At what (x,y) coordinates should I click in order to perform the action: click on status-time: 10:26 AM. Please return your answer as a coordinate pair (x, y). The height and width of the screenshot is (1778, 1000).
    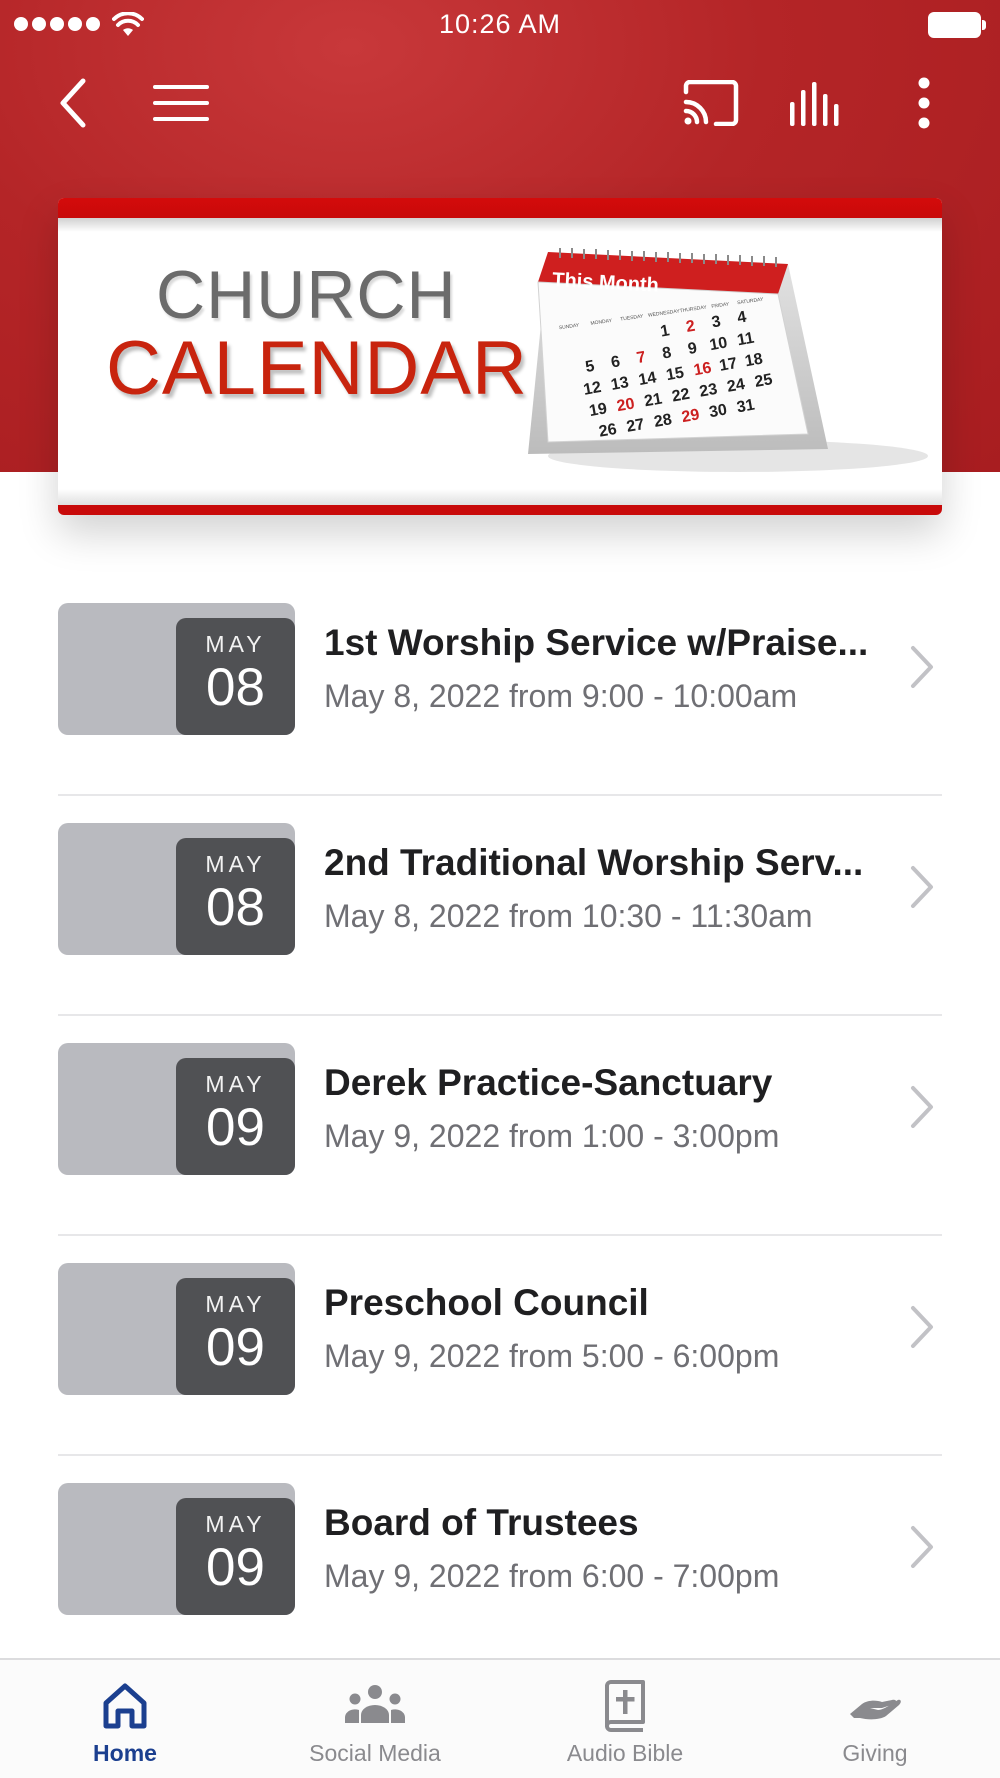
    Looking at the image, I should click on (500, 24).